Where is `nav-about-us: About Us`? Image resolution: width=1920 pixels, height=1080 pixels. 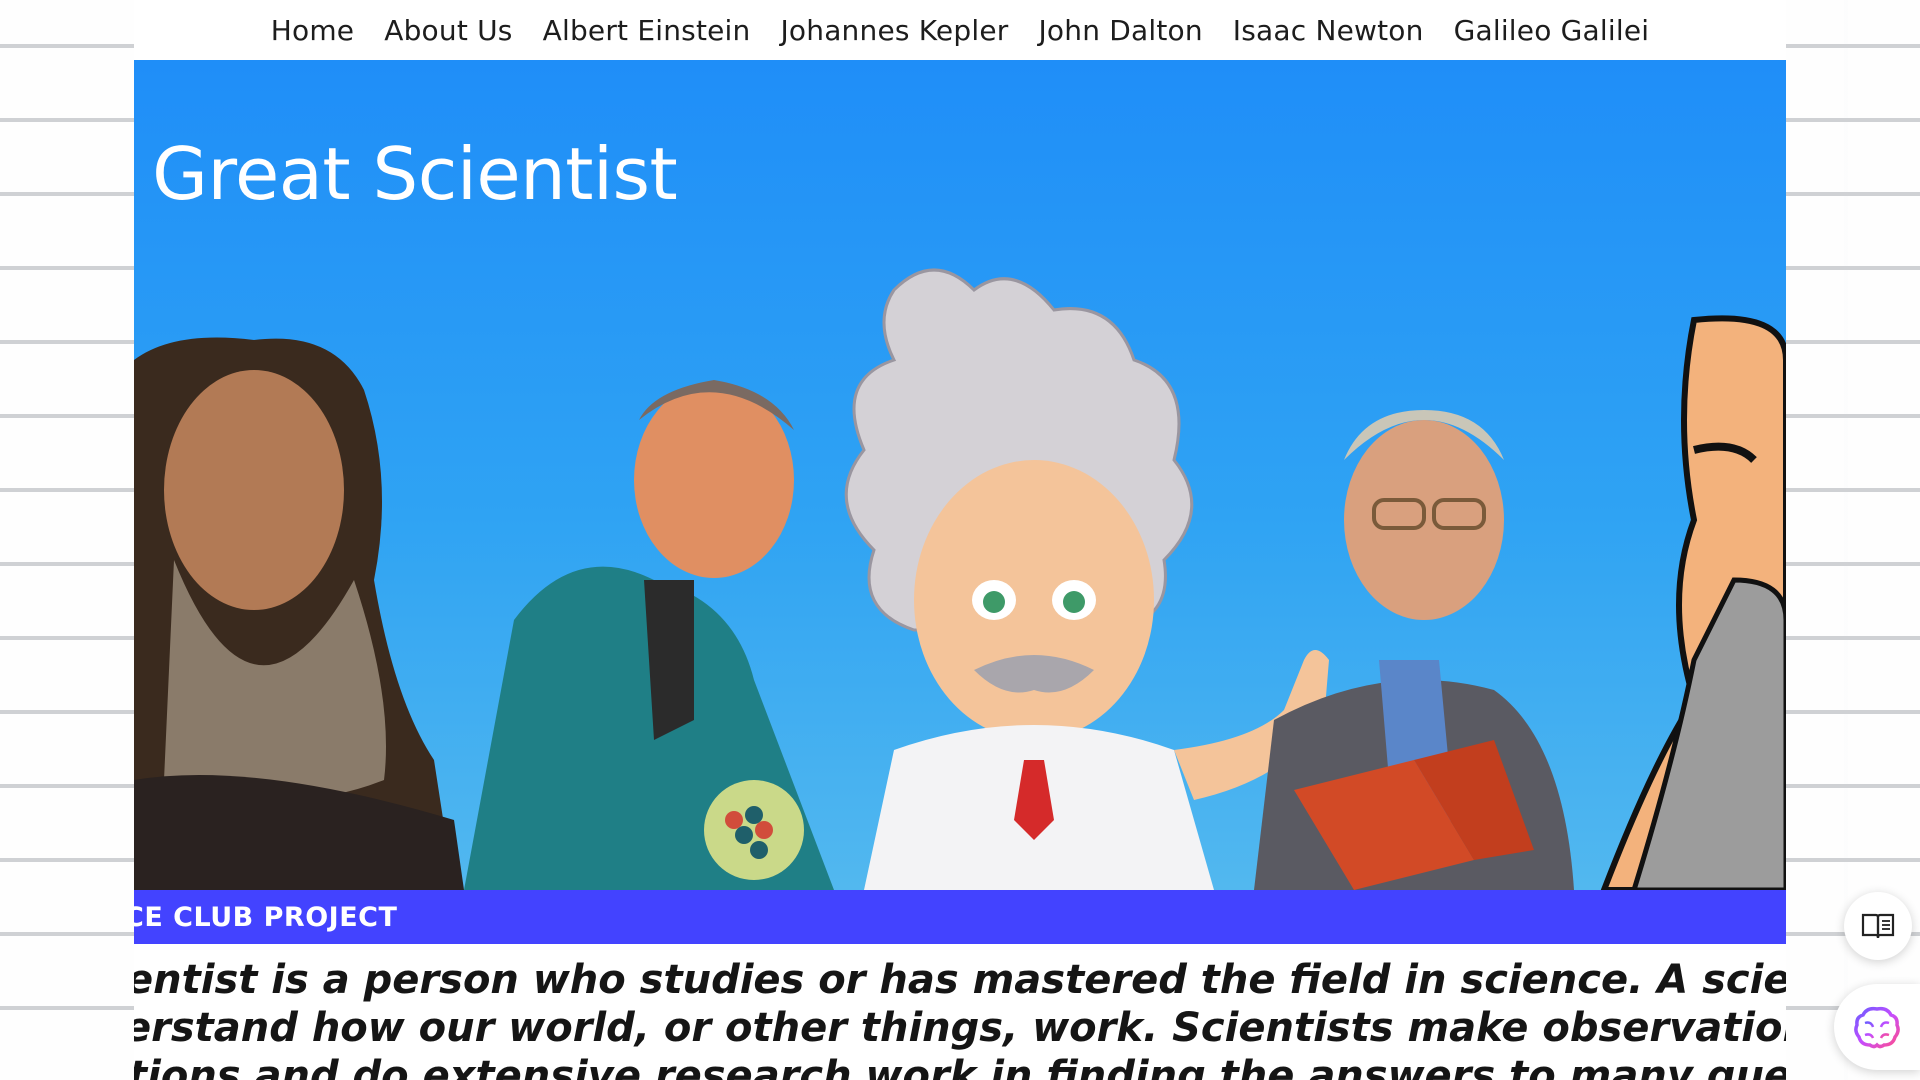 nav-about-us: About Us is located at coordinates (448, 30).